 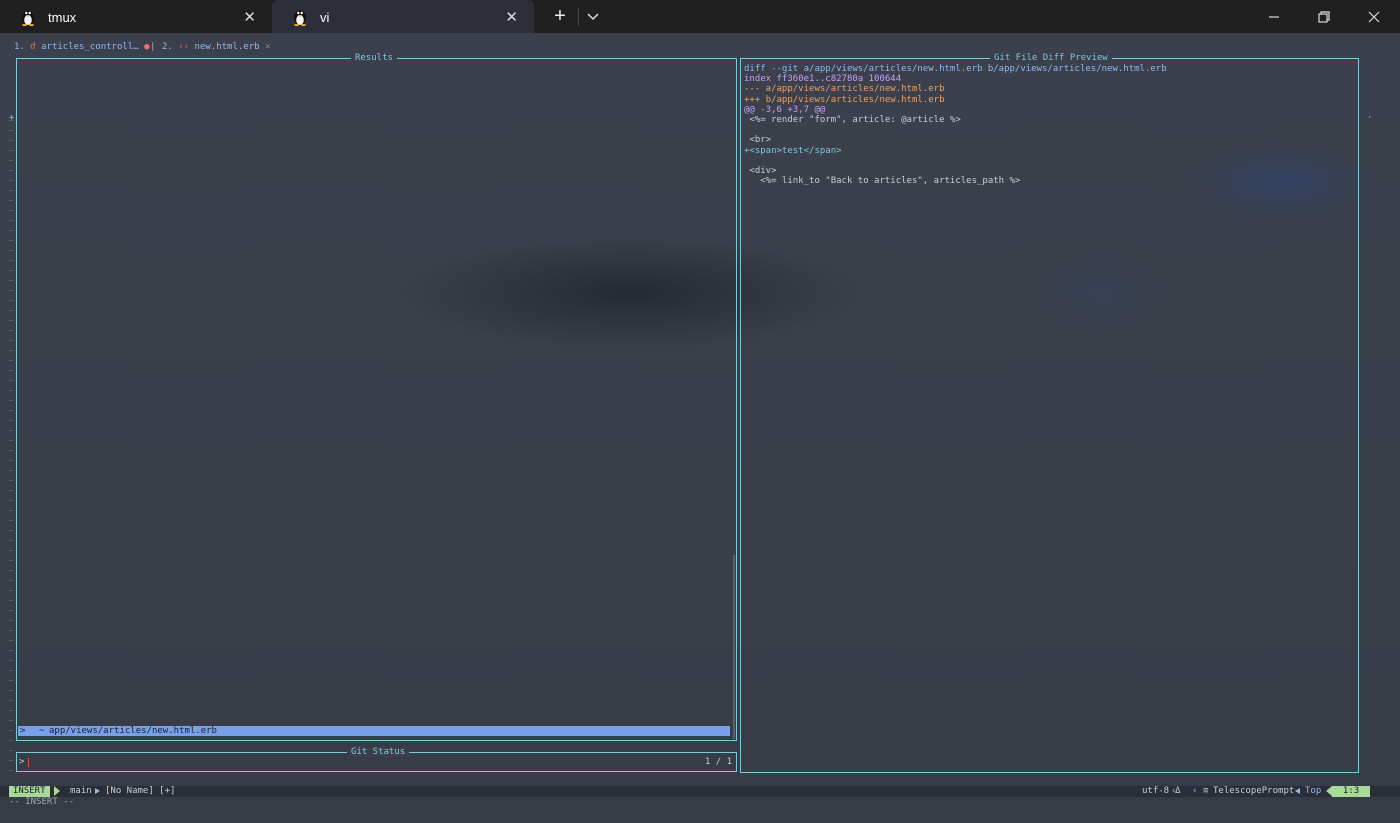 What do you see at coordinates (12, 118) in the screenshot?
I see `gutter-plus-icon: +` at bounding box center [12, 118].